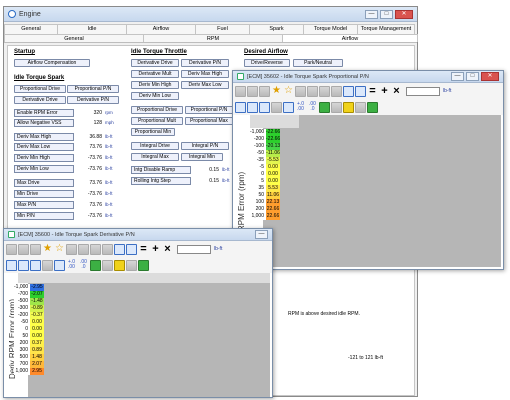 The width and height of the screenshot is (510, 400). What do you see at coordinates (202, 157) in the screenshot?
I see `throttle-integral-min-button: Integral Min` at bounding box center [202, 157].